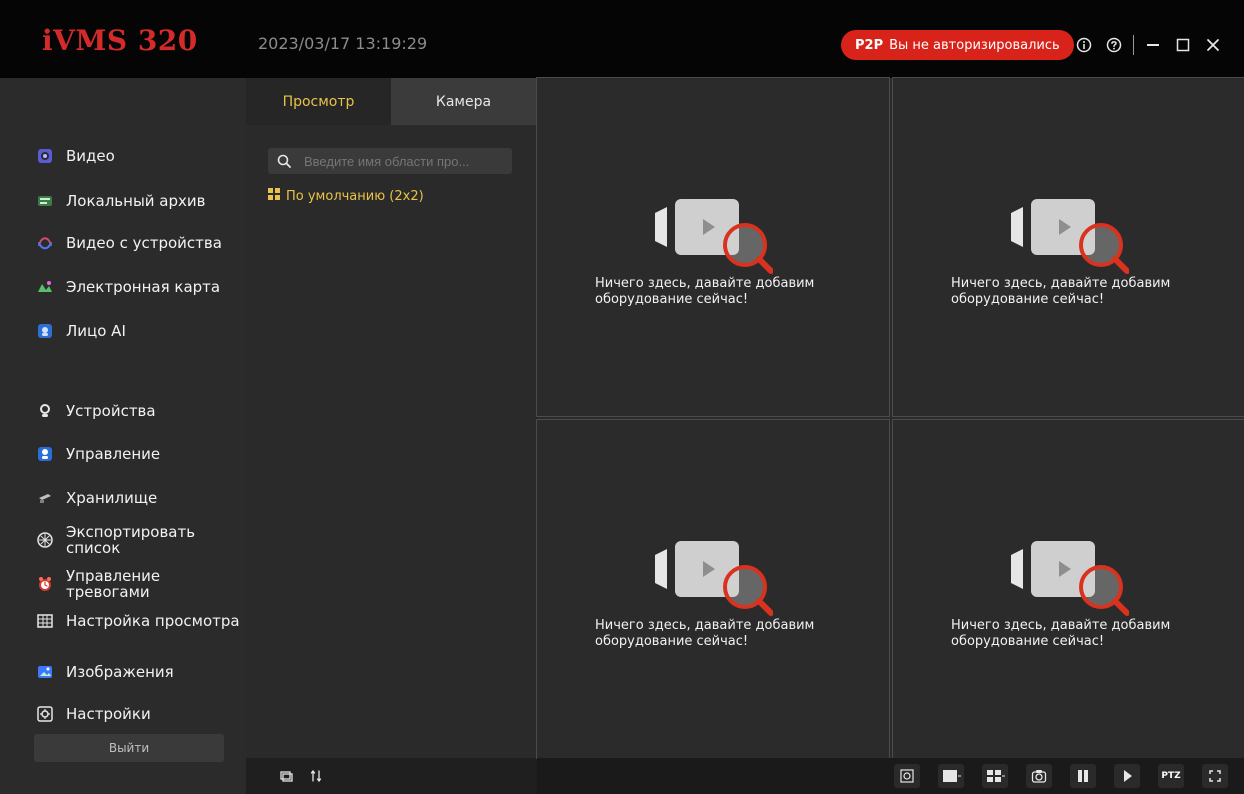 The width and height of the screenshot is (1244, 794). Describe the element at coordinates (1153, 45) in the screenshot. I see `minimize-icon` at that location.